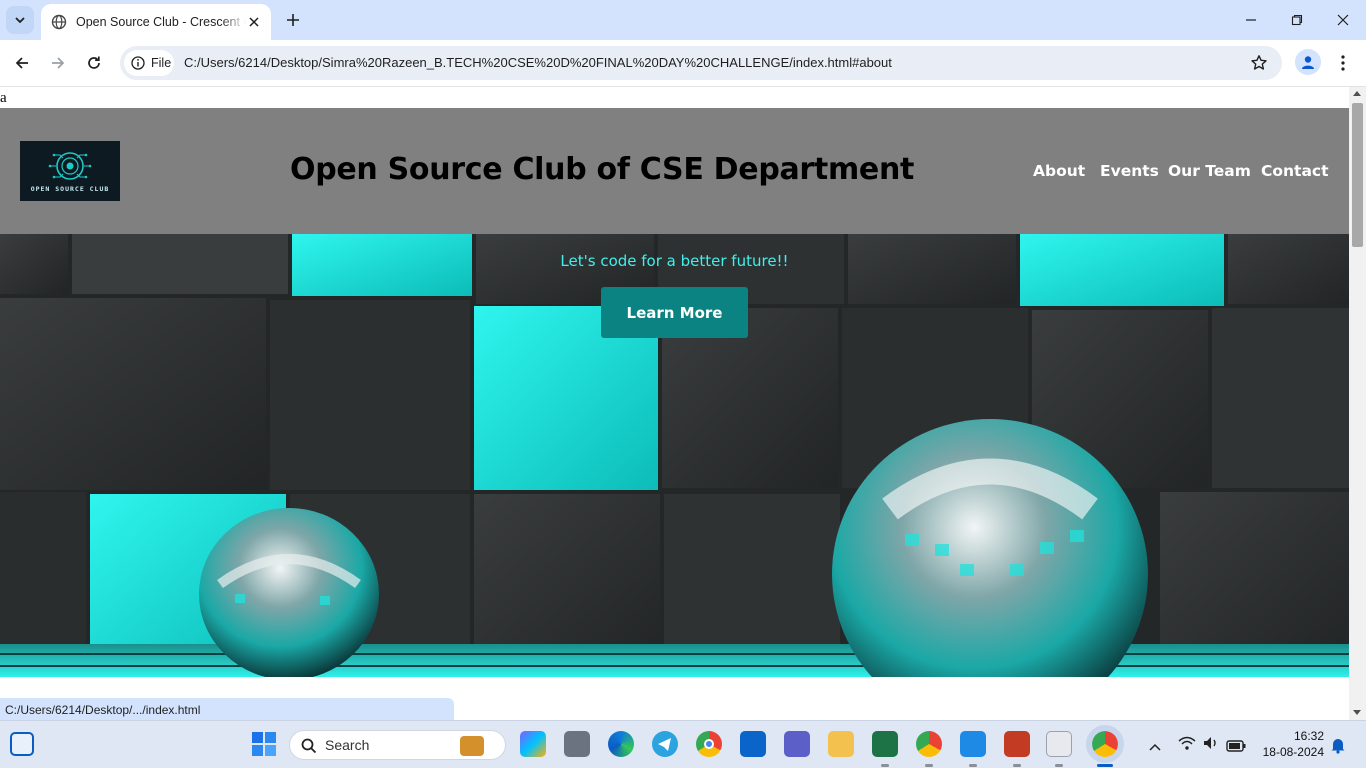 The image size is (1366, 768). What do you see at coordinates (683, 20) in the screenshot?
I see `tab-strip: Open Source Club - Crescent C` at bounding box center [683, 20].